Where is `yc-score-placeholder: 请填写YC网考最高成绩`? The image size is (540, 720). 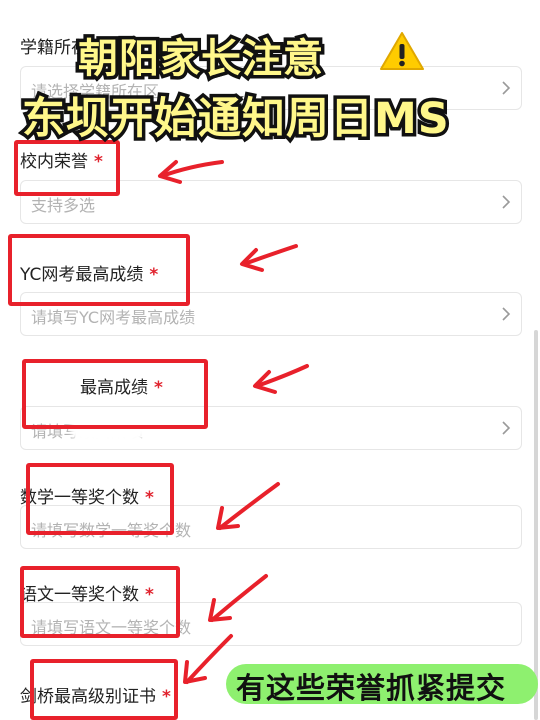 yc-score-placeholder: 请填写YC网考最高成绩 is located at coordinates (113, 317).